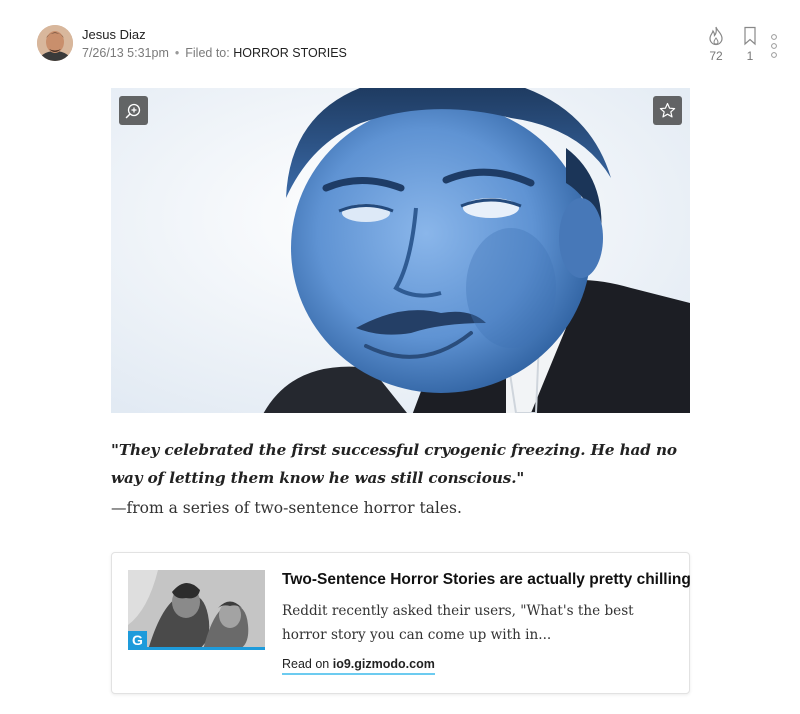 This screenshot has width=800, height=714. What do you see at coordinates (716, 56) in the screenshot?
I see `flame-count: 72` at bounding box center [716, 56].